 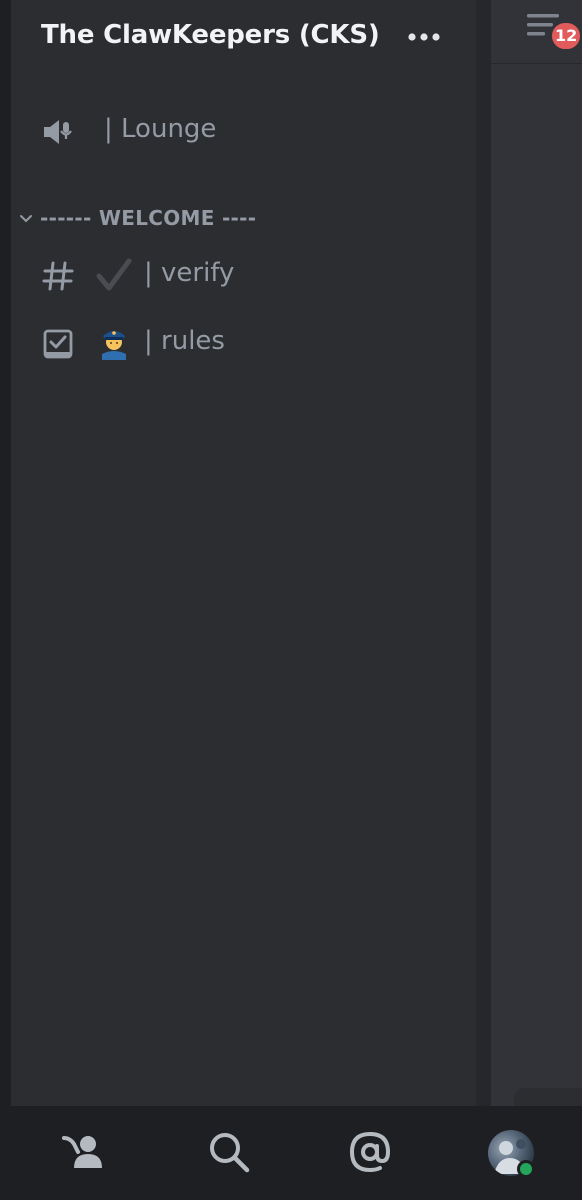 I want to click on notification-badge: 12, so click(x=565, y=36).